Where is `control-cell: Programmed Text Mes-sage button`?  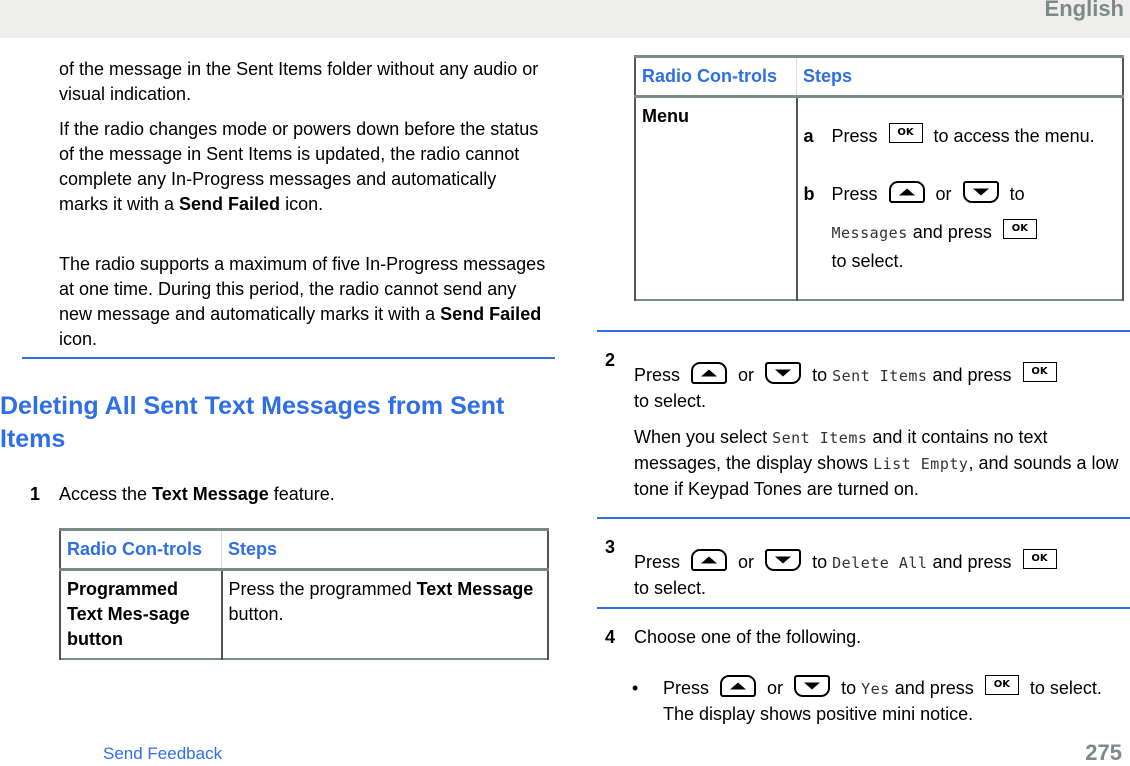
control-cell: Programmed Text Mes-sage button is located at coordinates (141, 614).